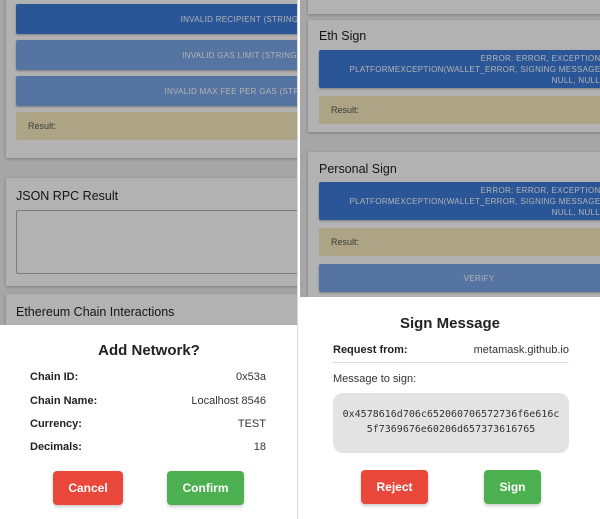 The height and width of the screenshot is (519, 600). What do you see at coordinates (149, 350) in the screenshot?
I see `dialog-title: Add Network?` at bounding box center [149, 350].